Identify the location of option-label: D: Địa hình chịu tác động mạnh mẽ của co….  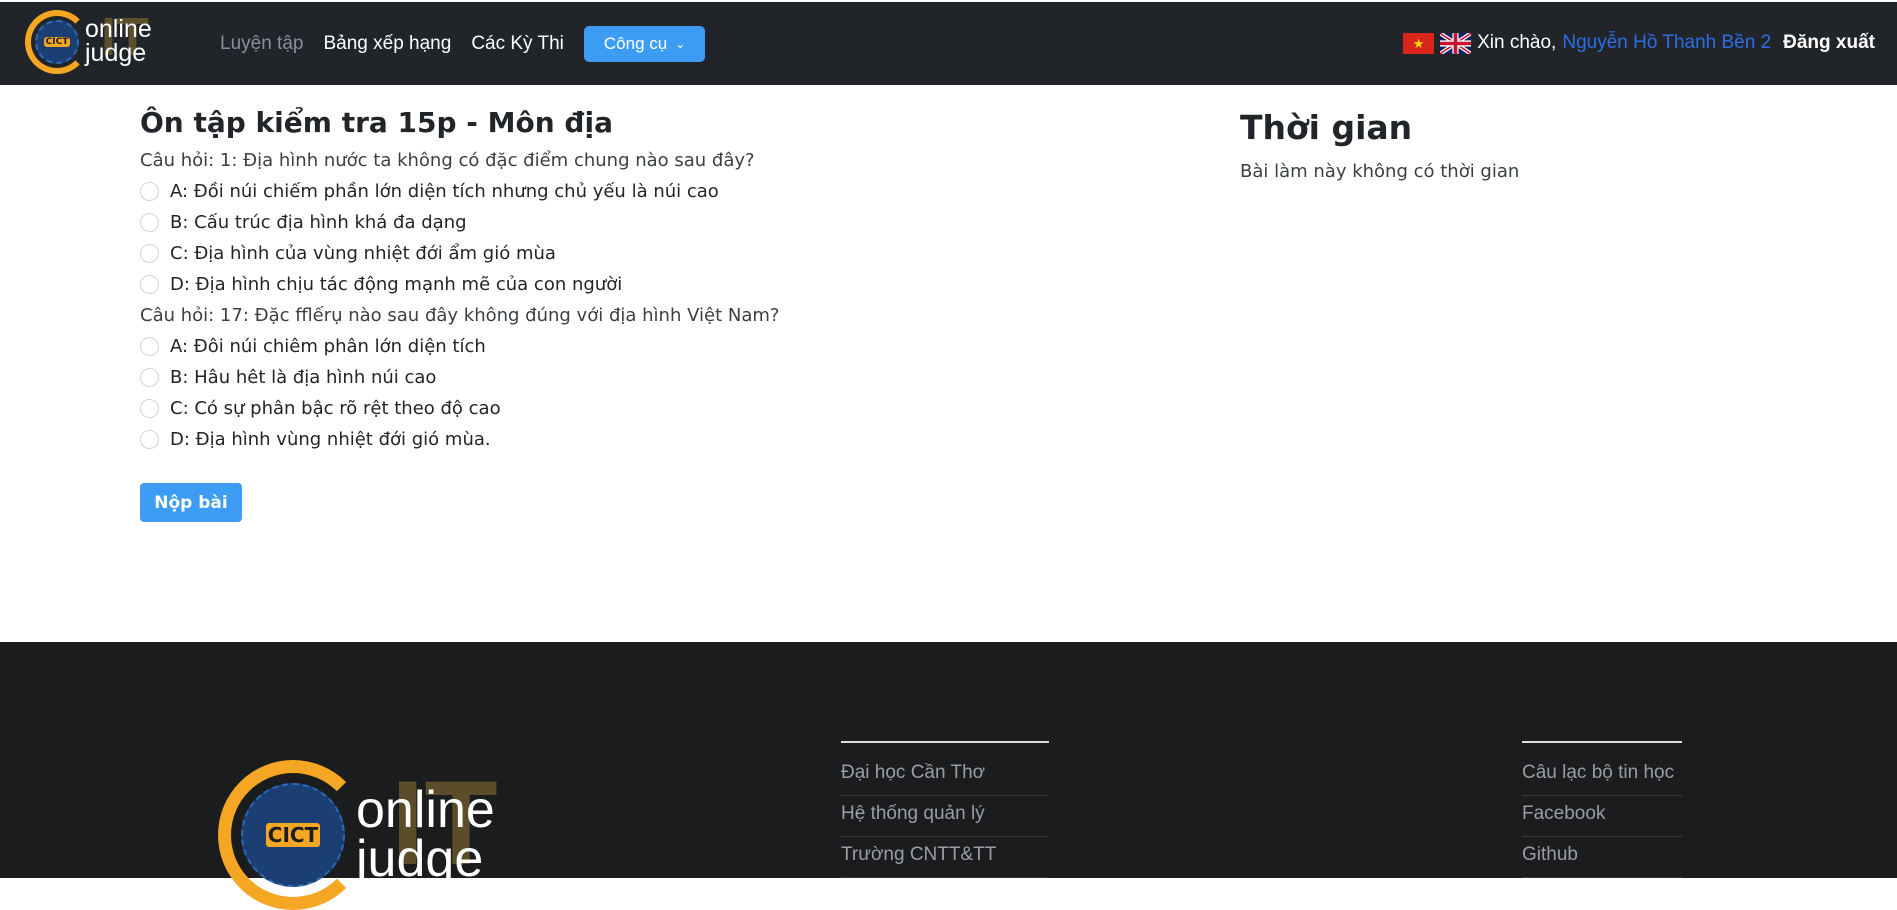
(396, 284).